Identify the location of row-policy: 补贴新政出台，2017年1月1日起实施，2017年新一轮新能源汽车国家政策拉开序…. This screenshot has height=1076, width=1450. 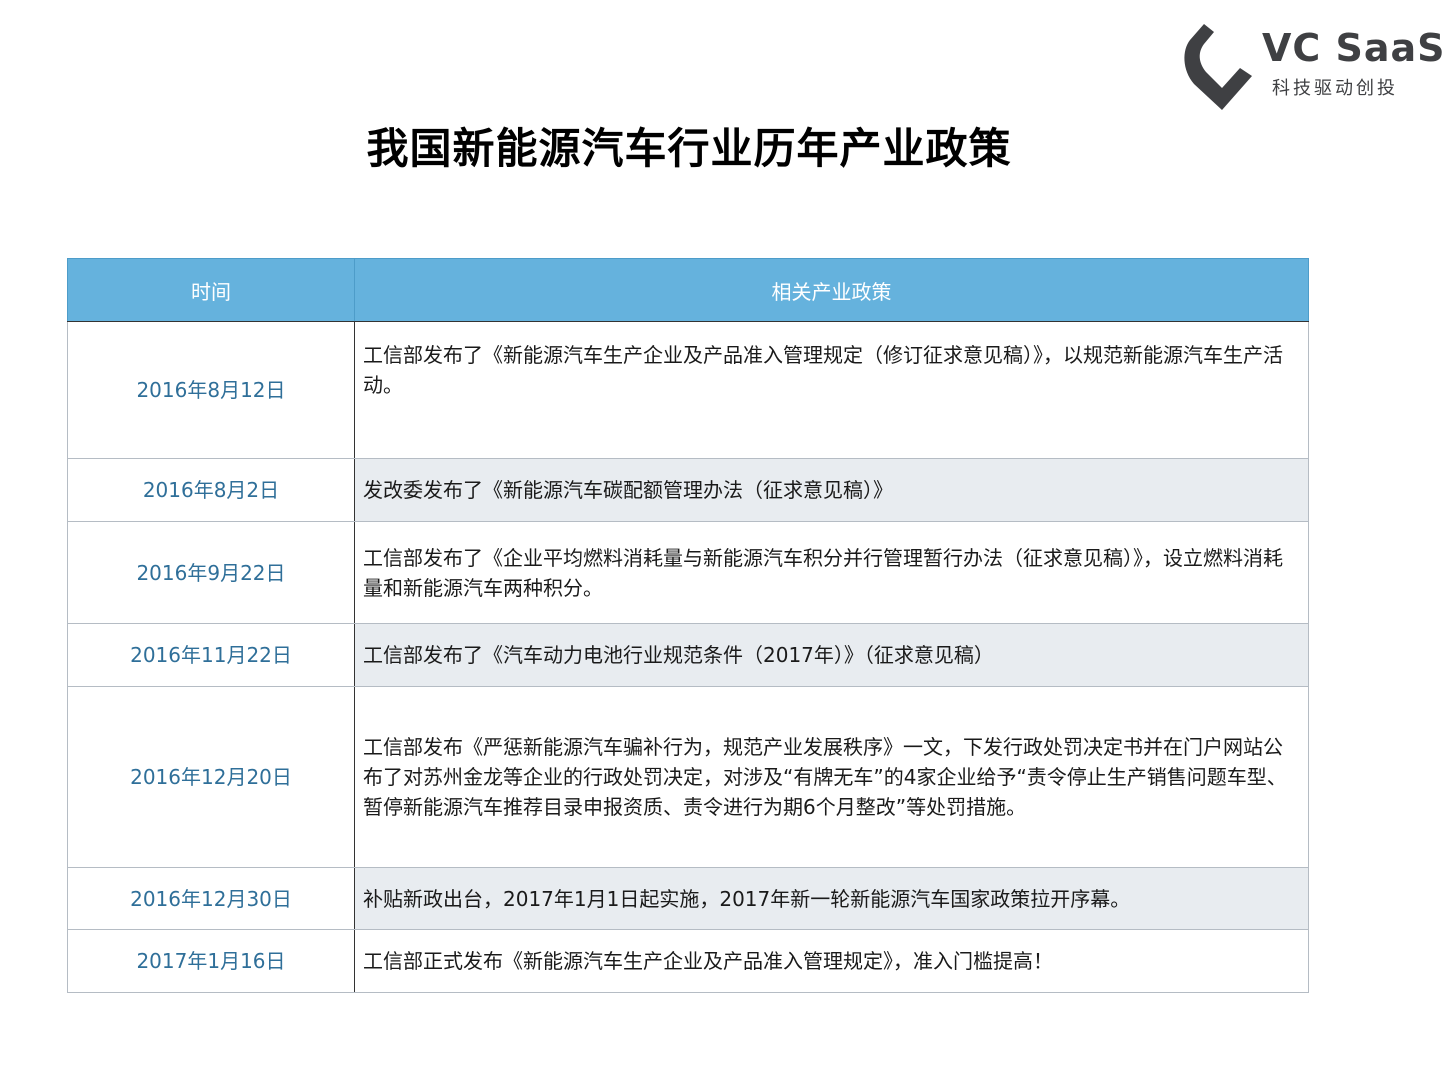
(831, 898).